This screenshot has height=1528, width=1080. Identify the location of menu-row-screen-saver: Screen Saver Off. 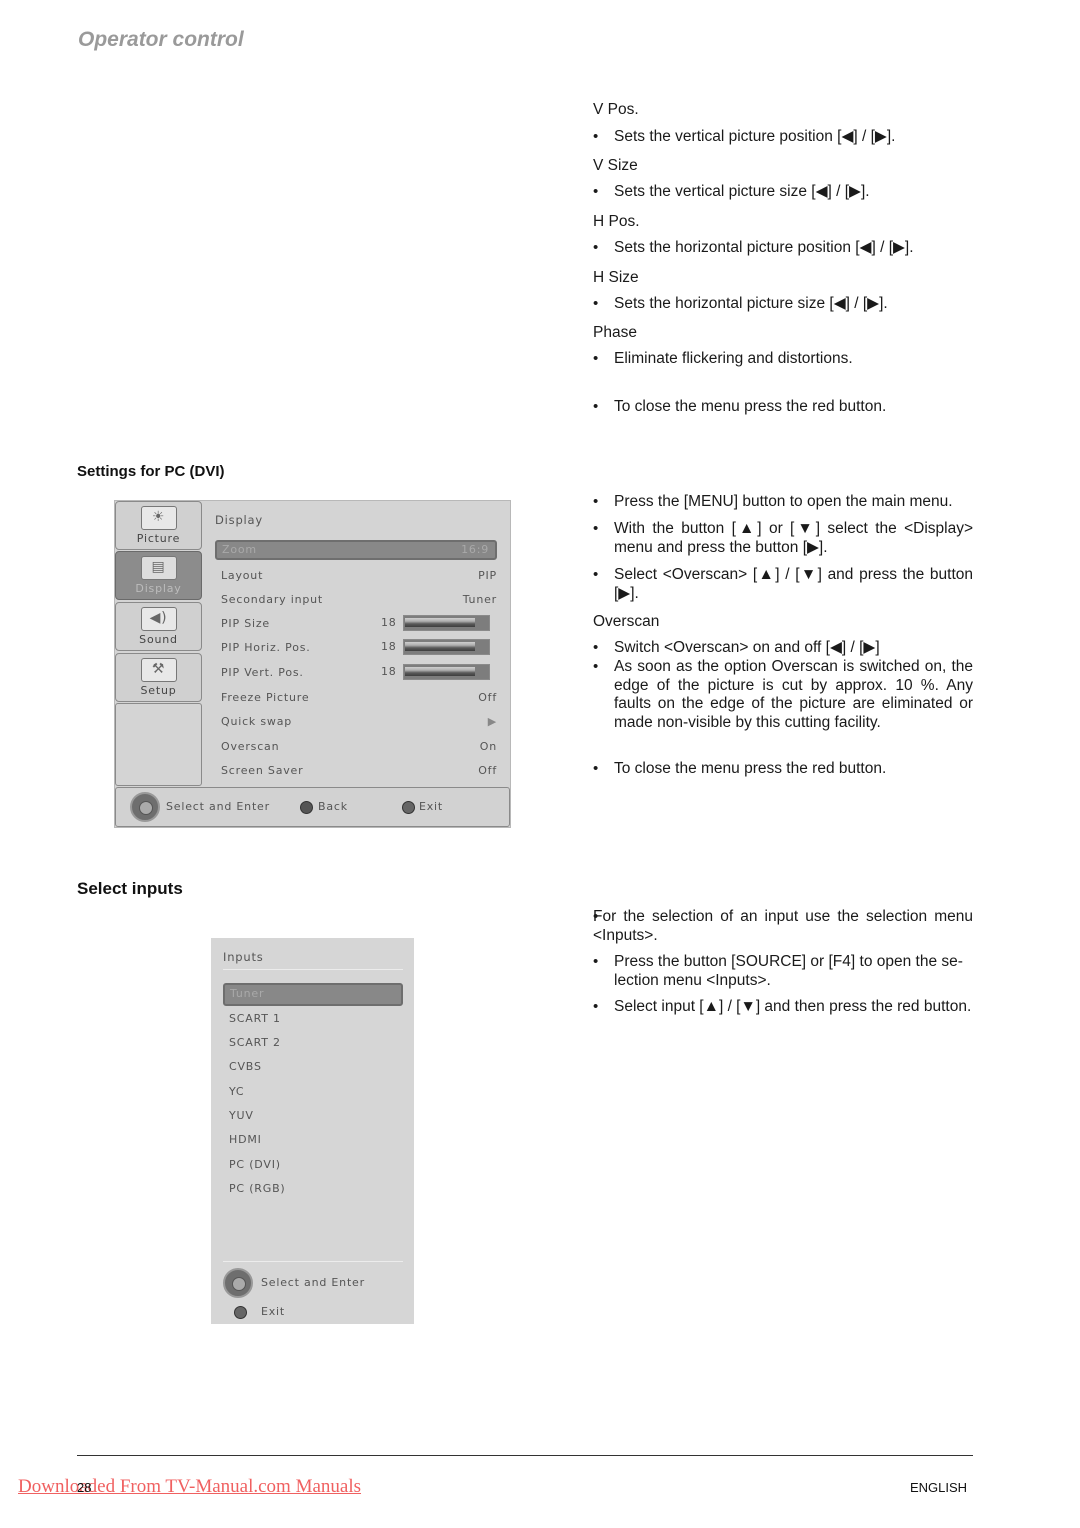
(359, 771).